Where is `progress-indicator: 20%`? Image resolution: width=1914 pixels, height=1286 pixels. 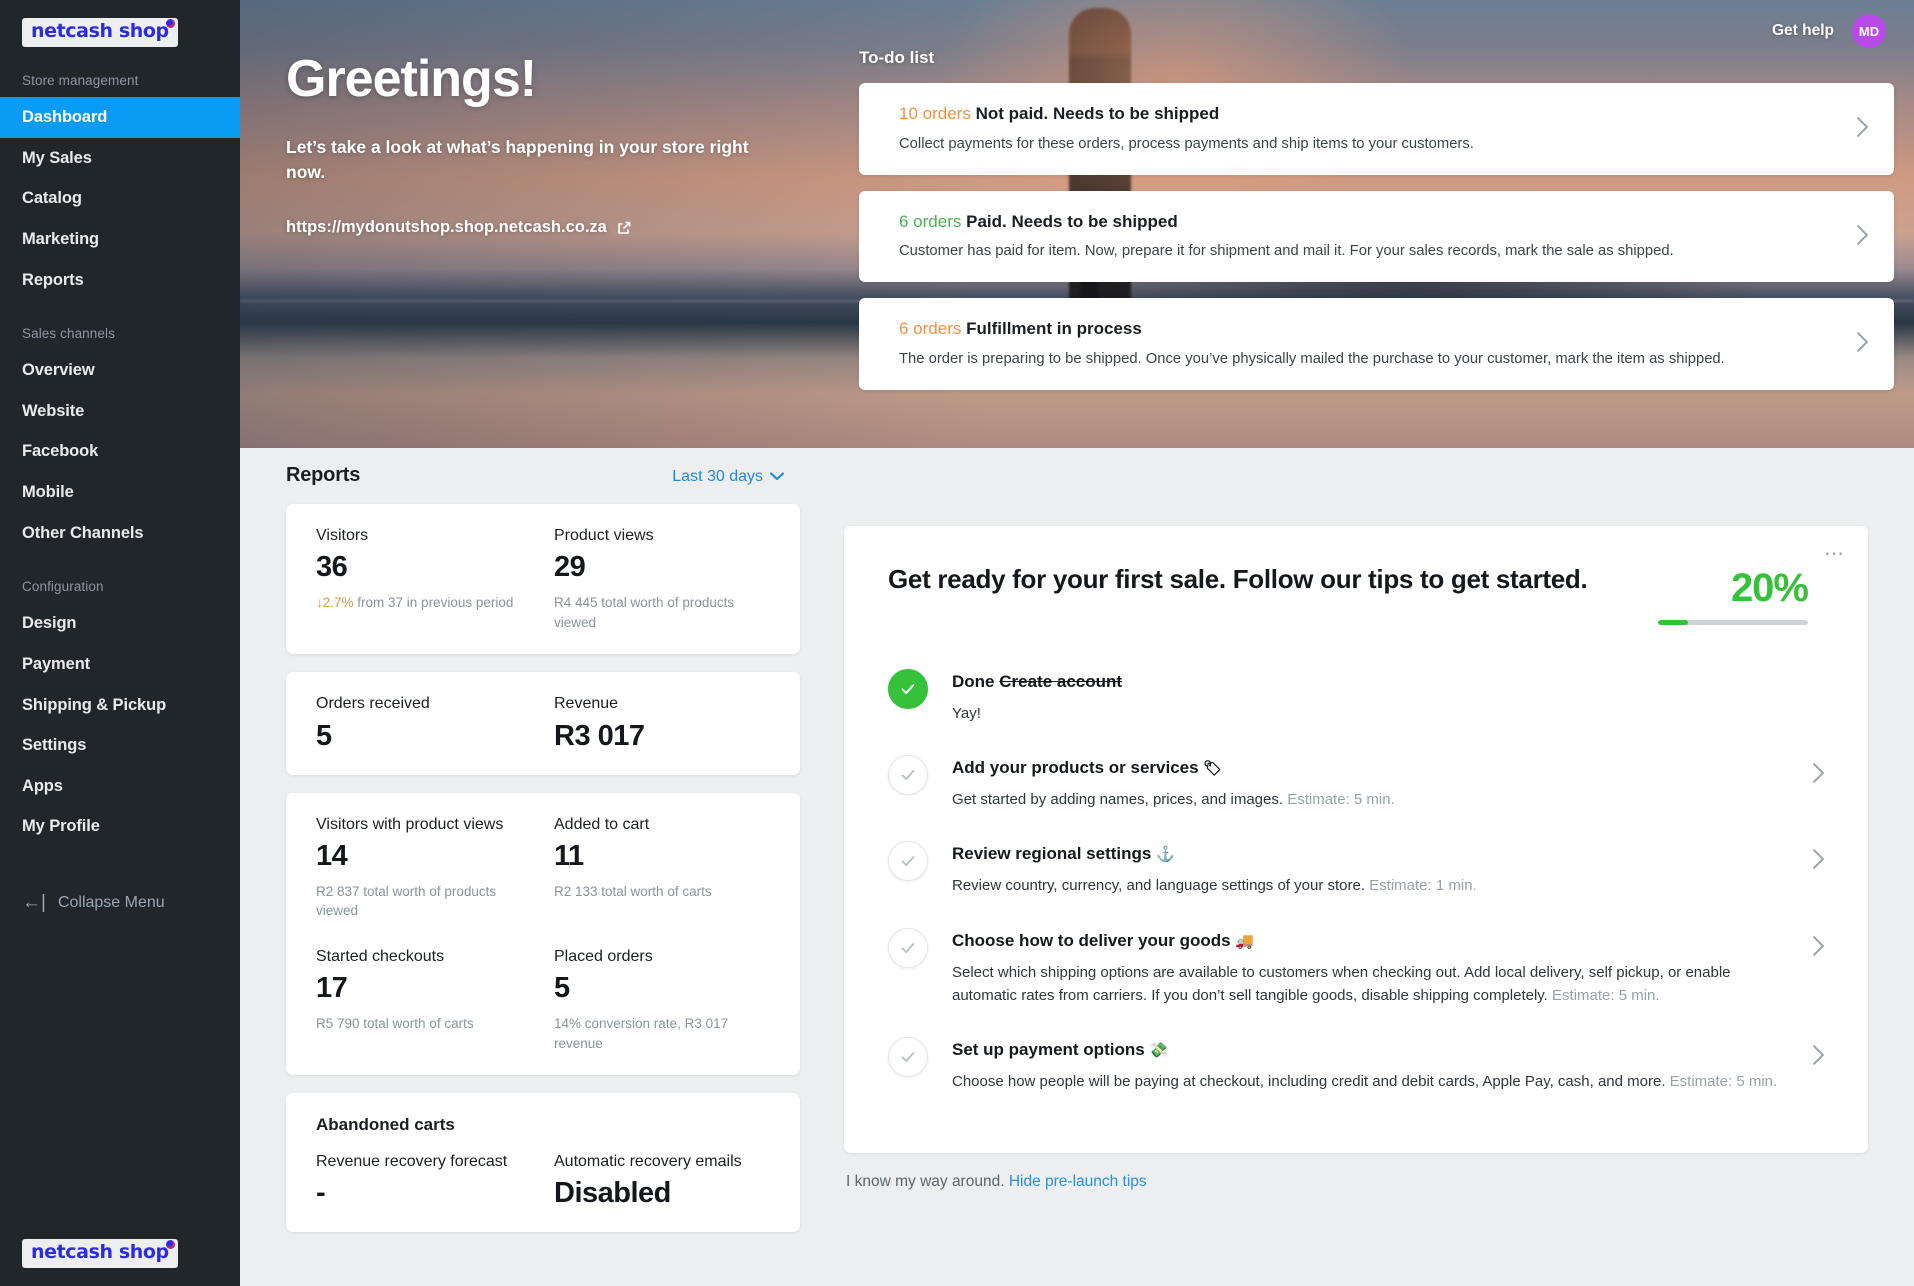
progress-indicator: 20% is located at coordinates (1733, 593).